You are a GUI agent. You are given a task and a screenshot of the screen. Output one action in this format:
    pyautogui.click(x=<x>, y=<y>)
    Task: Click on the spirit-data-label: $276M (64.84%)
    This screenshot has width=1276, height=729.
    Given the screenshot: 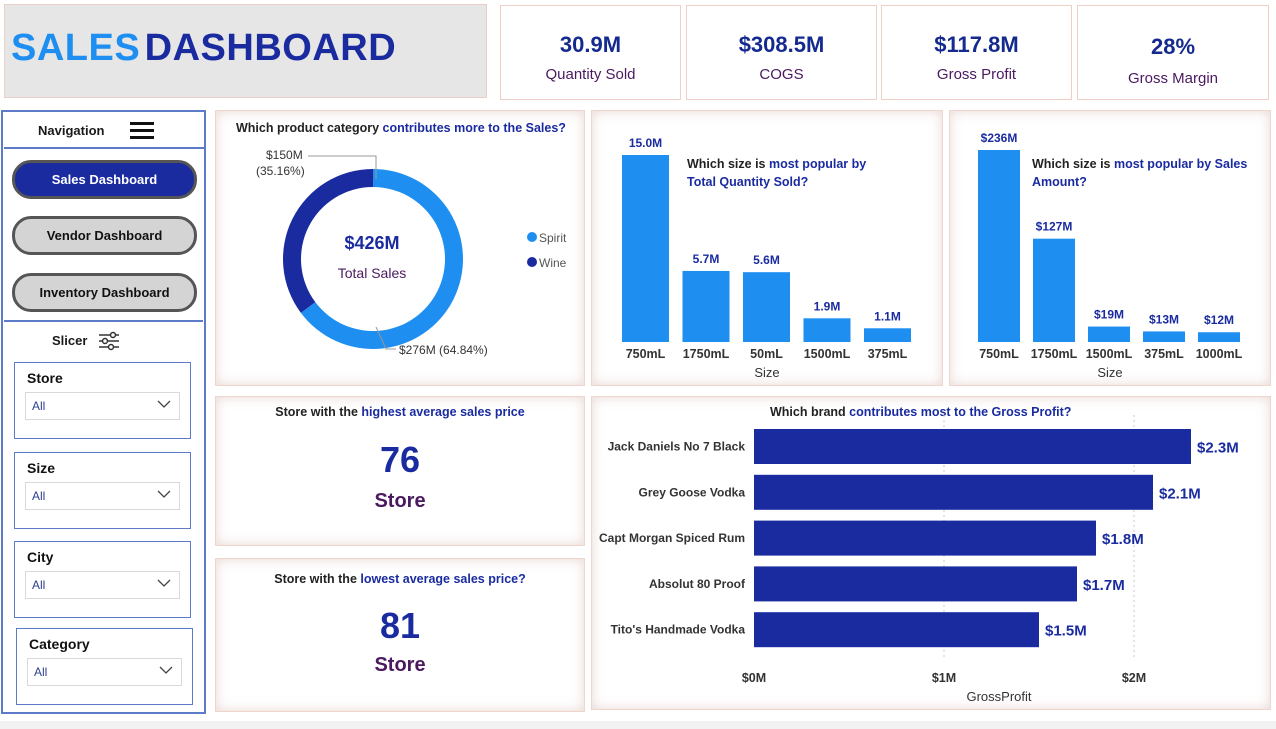 What is the action you would take?
    pyautogui.click(x=443, y=350)
    